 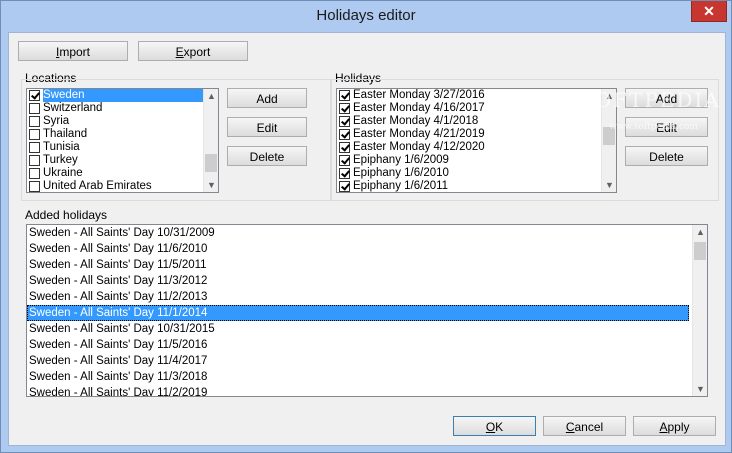 What do you see at coordinates (476, 160) in the screenshot?
I see `holidays-list-item: Epiphany 1/6/2009` at bounding box center [476, 160].